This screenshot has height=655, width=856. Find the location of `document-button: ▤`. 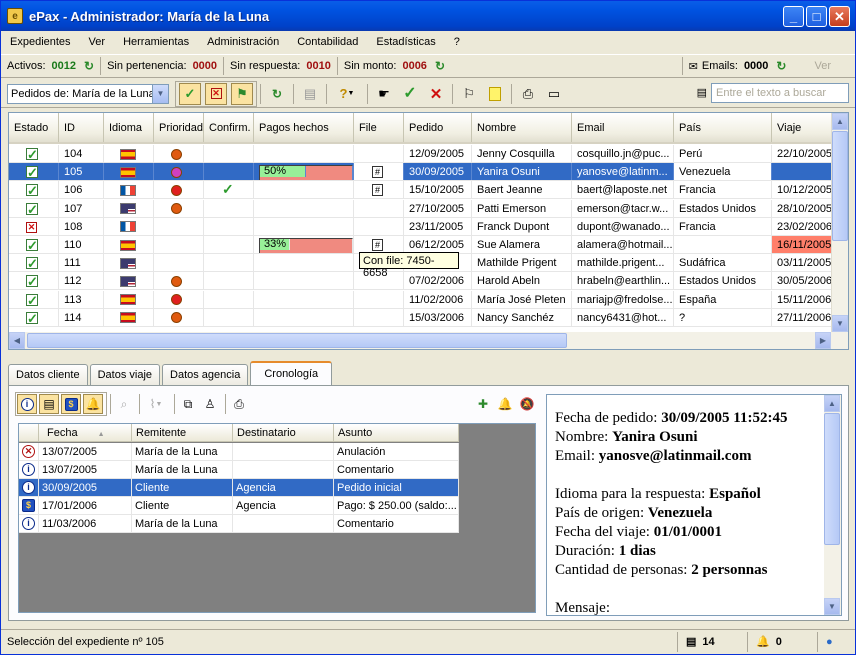

document-button: ▤ is located at coordinates (310, 94).